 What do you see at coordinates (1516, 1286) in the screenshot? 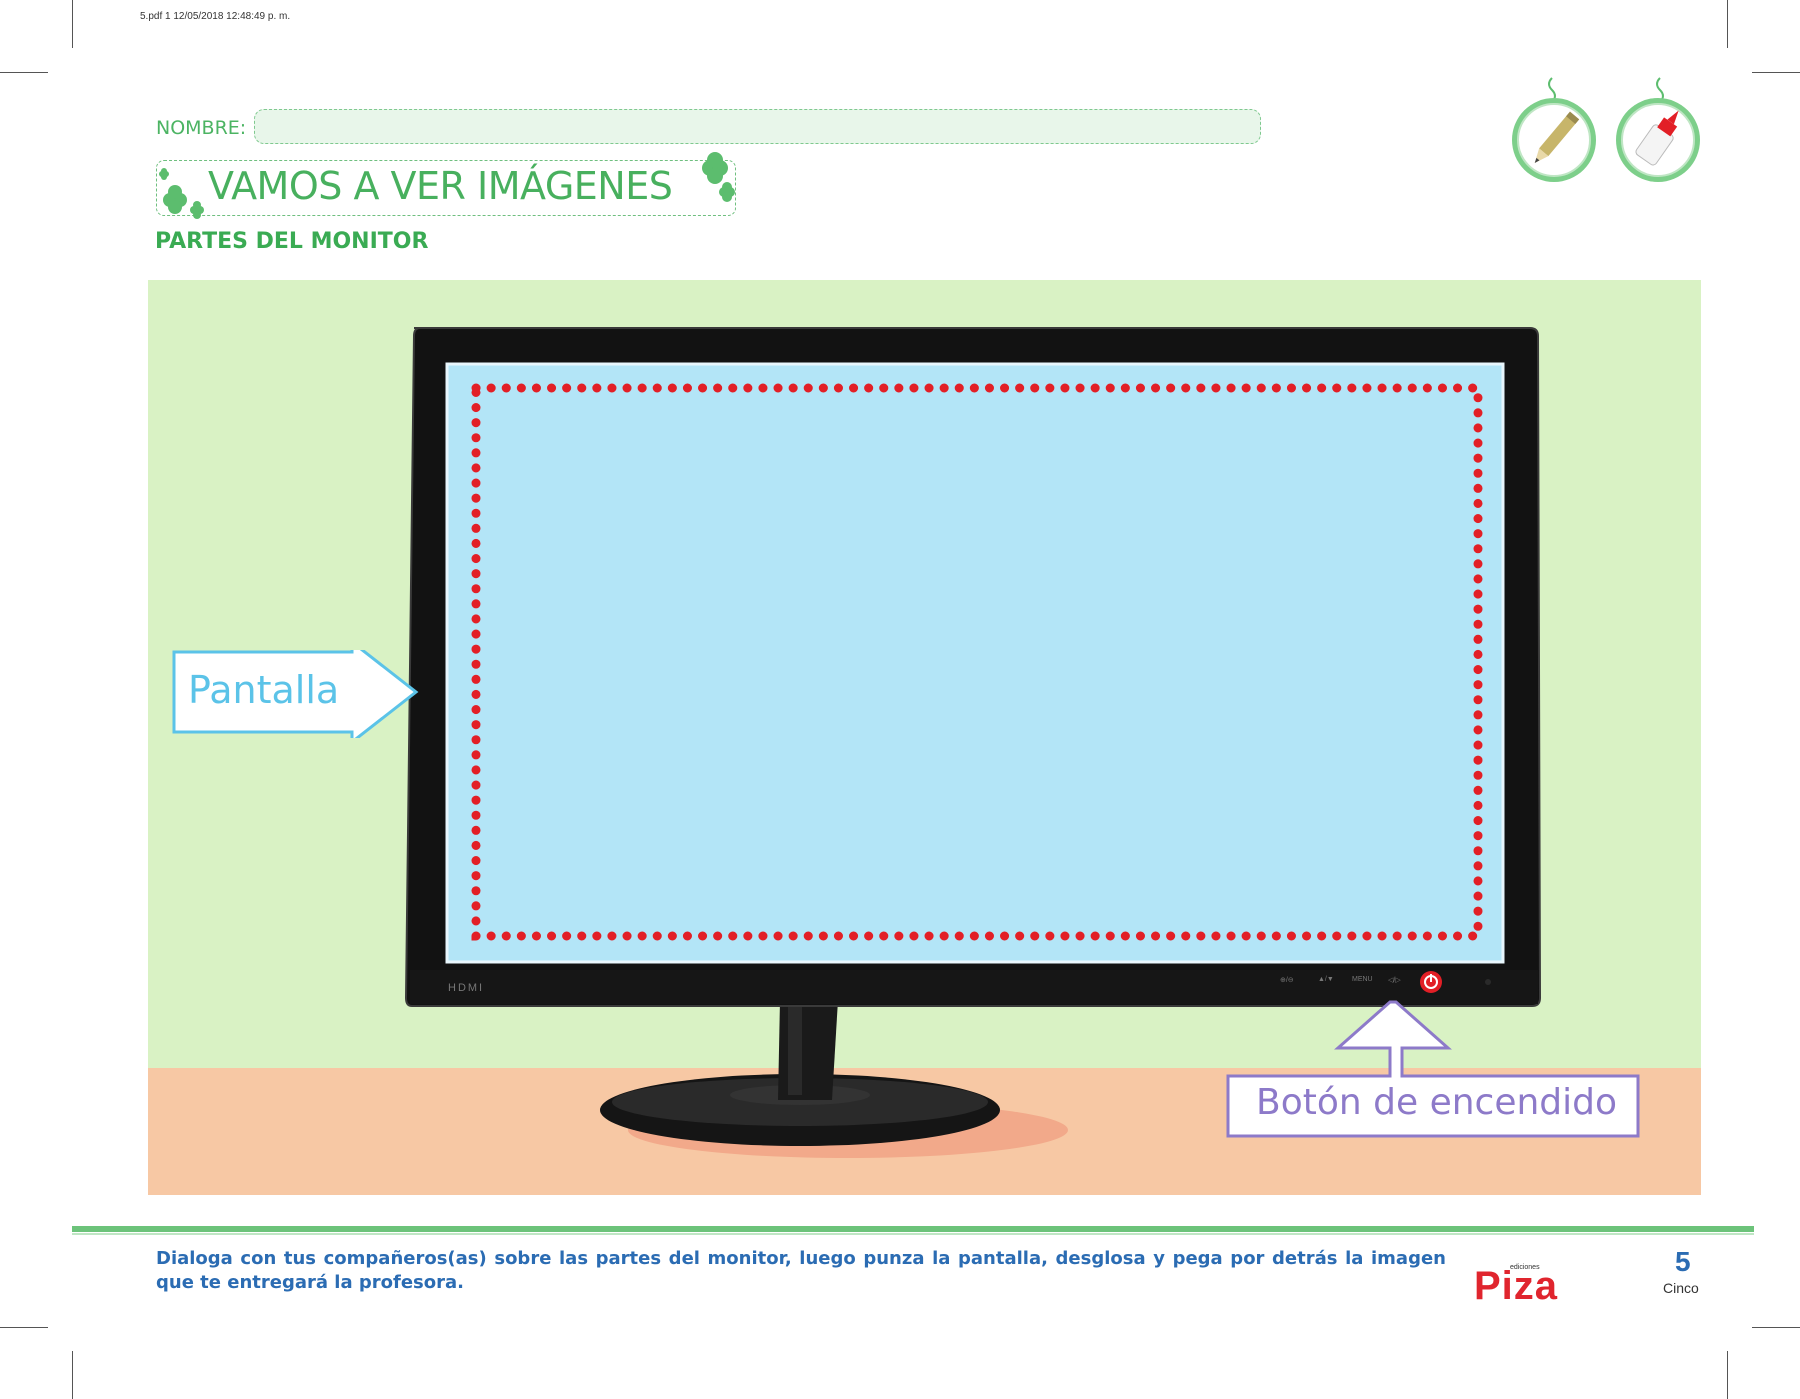
I see `publisher-logo: Piza` at bounding box center [1516, 1286].